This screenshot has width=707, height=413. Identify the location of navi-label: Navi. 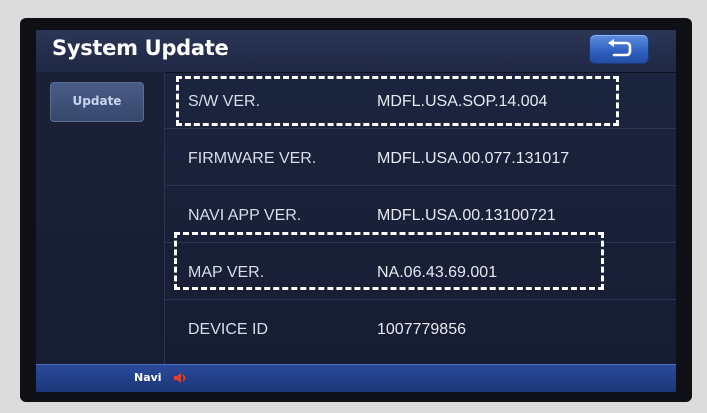
(148, 377).